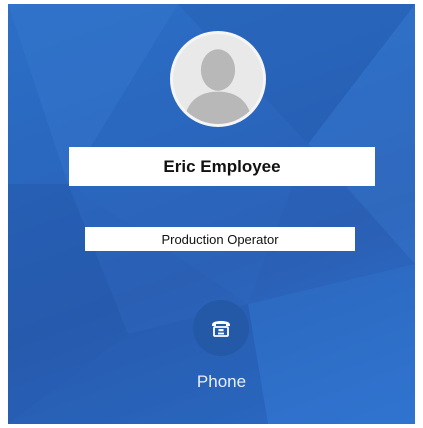 The width and height of the screenshot is (423, 428). What do you see at coordinates (220, 239) in the screenshot?
I see `employee-title: Production Operator` at bounding box center [220, 239].